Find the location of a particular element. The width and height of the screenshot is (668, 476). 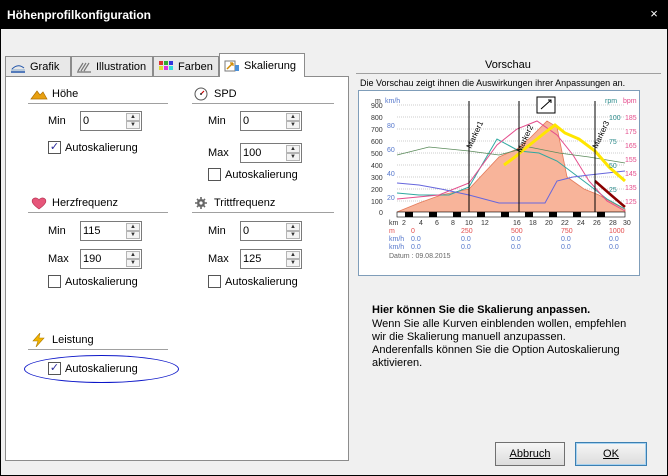

m-row-0: 0 is located at coordinates (413, 231).